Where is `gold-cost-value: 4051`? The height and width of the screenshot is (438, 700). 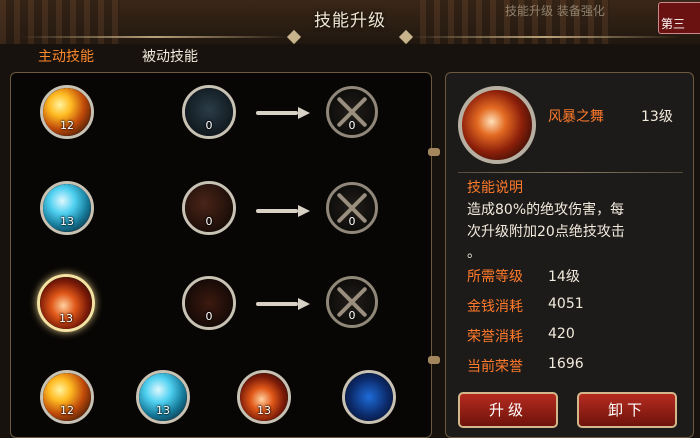
gold-cost-value: 4051 is located at coordinates (566, 304).